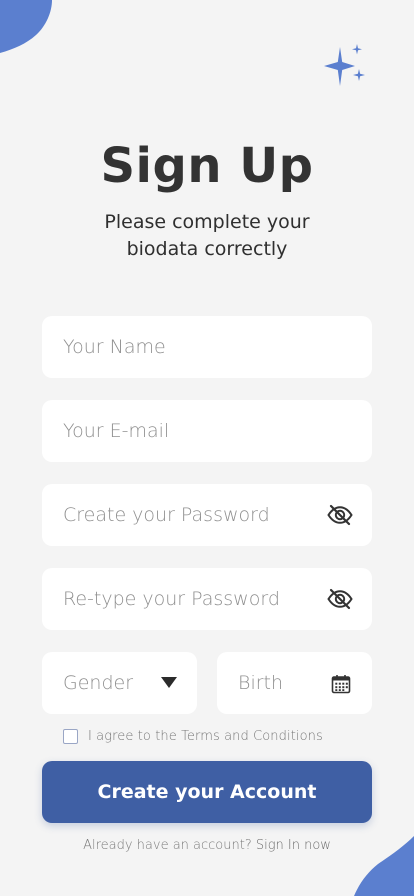  I want to click on terms-agreement-row: I agree to the Terms and Conditions, so click(193, 736).